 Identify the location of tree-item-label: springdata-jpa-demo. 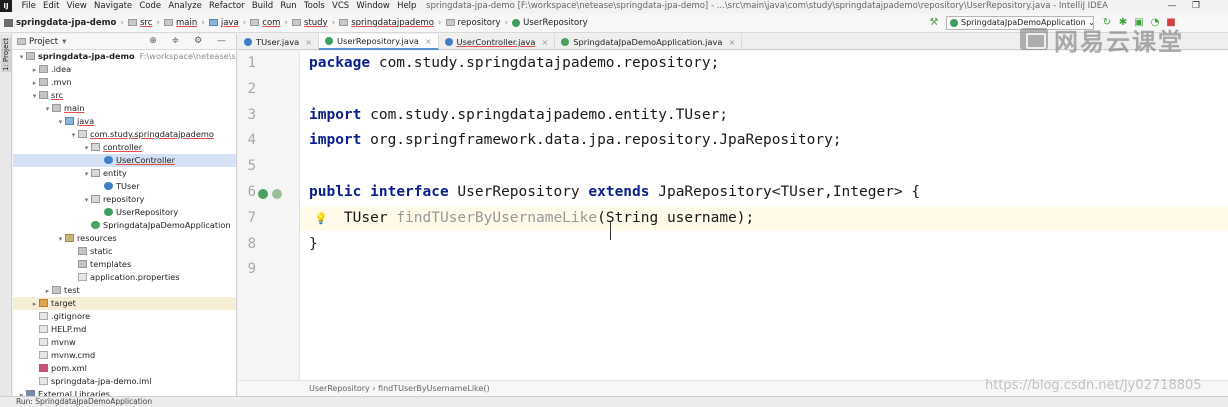
(86, 56).